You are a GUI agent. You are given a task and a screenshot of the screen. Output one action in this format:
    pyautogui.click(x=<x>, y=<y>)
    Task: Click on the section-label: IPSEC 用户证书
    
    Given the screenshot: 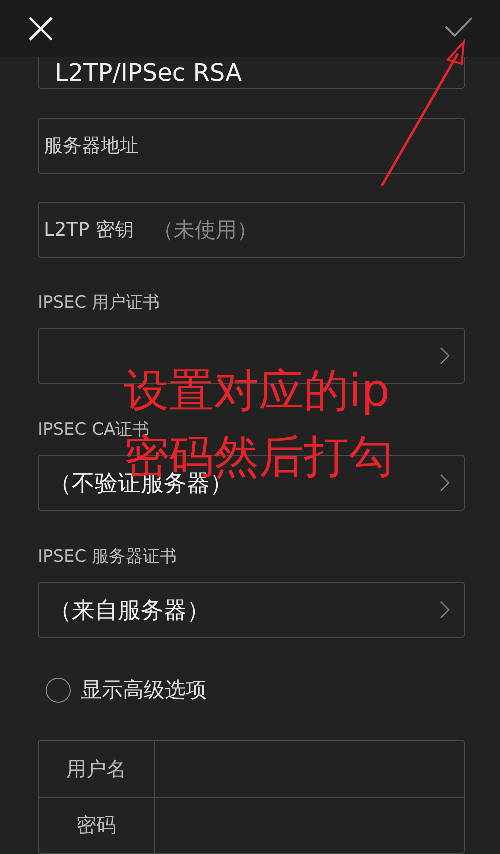 What is the action you would take?
    pyautogui.click(x=99, y=303)
    